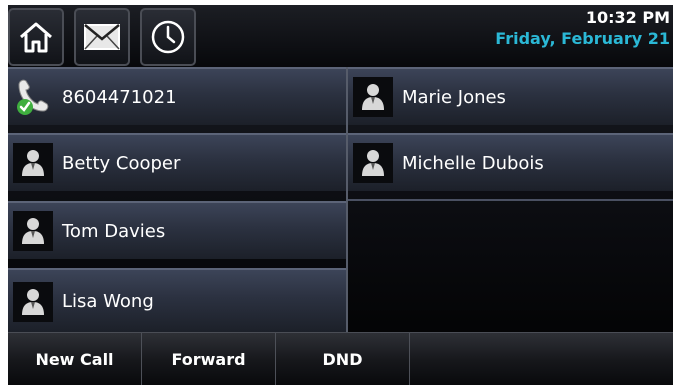 This screenshot has width=673, height=385. I want to click on line-key-1: 8604471021, so click(177, 96).